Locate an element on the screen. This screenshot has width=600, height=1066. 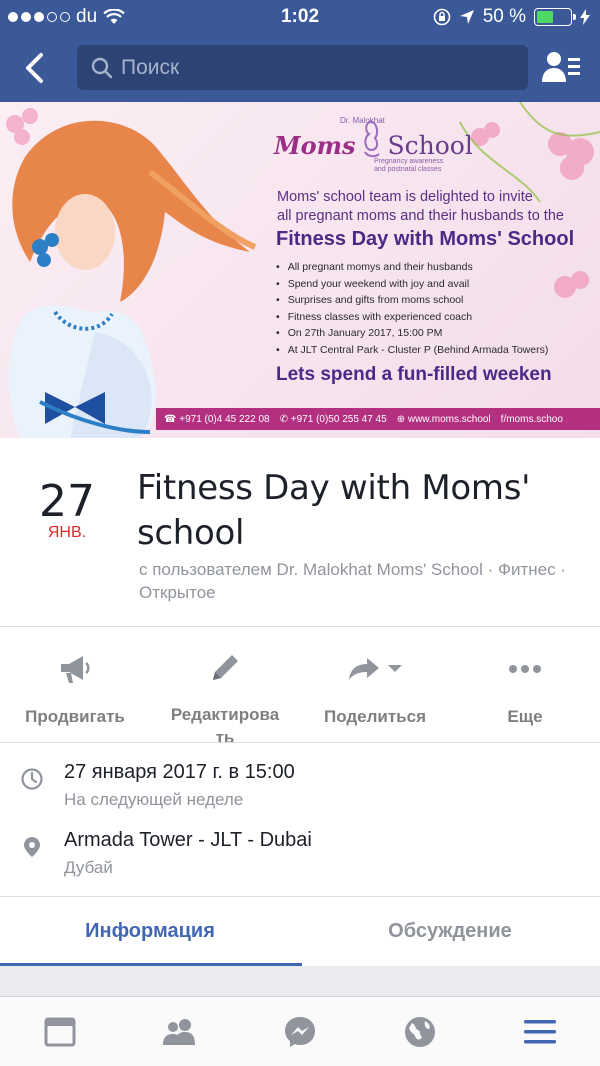
whatsapp-number: ✆ +971 (0)50 255 47 45 is located at coordinates (333, 419).